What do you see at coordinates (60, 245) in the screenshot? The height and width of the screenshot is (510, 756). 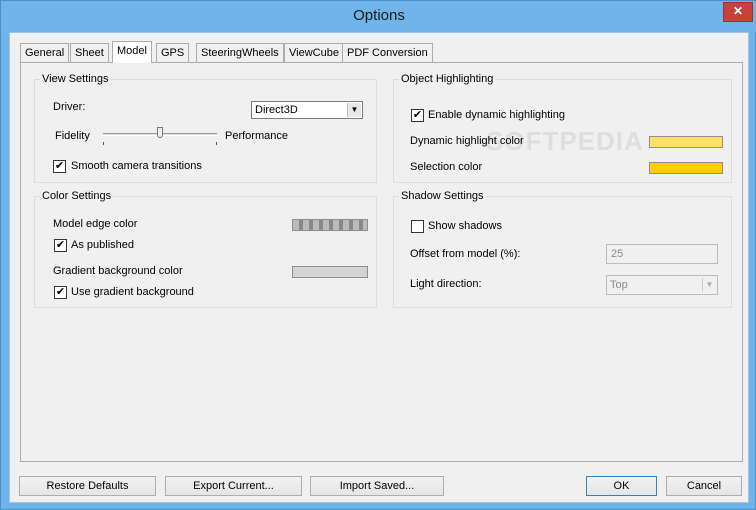 I see `as-published-checkbox: ✔` at bounding box center [60, 245].